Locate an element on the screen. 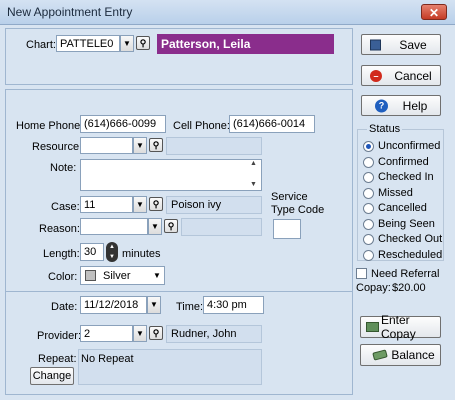 The height and width of the screenshot is (400, 455). chart-dropdown-button: ▼ is located at coordinates (127, 43).